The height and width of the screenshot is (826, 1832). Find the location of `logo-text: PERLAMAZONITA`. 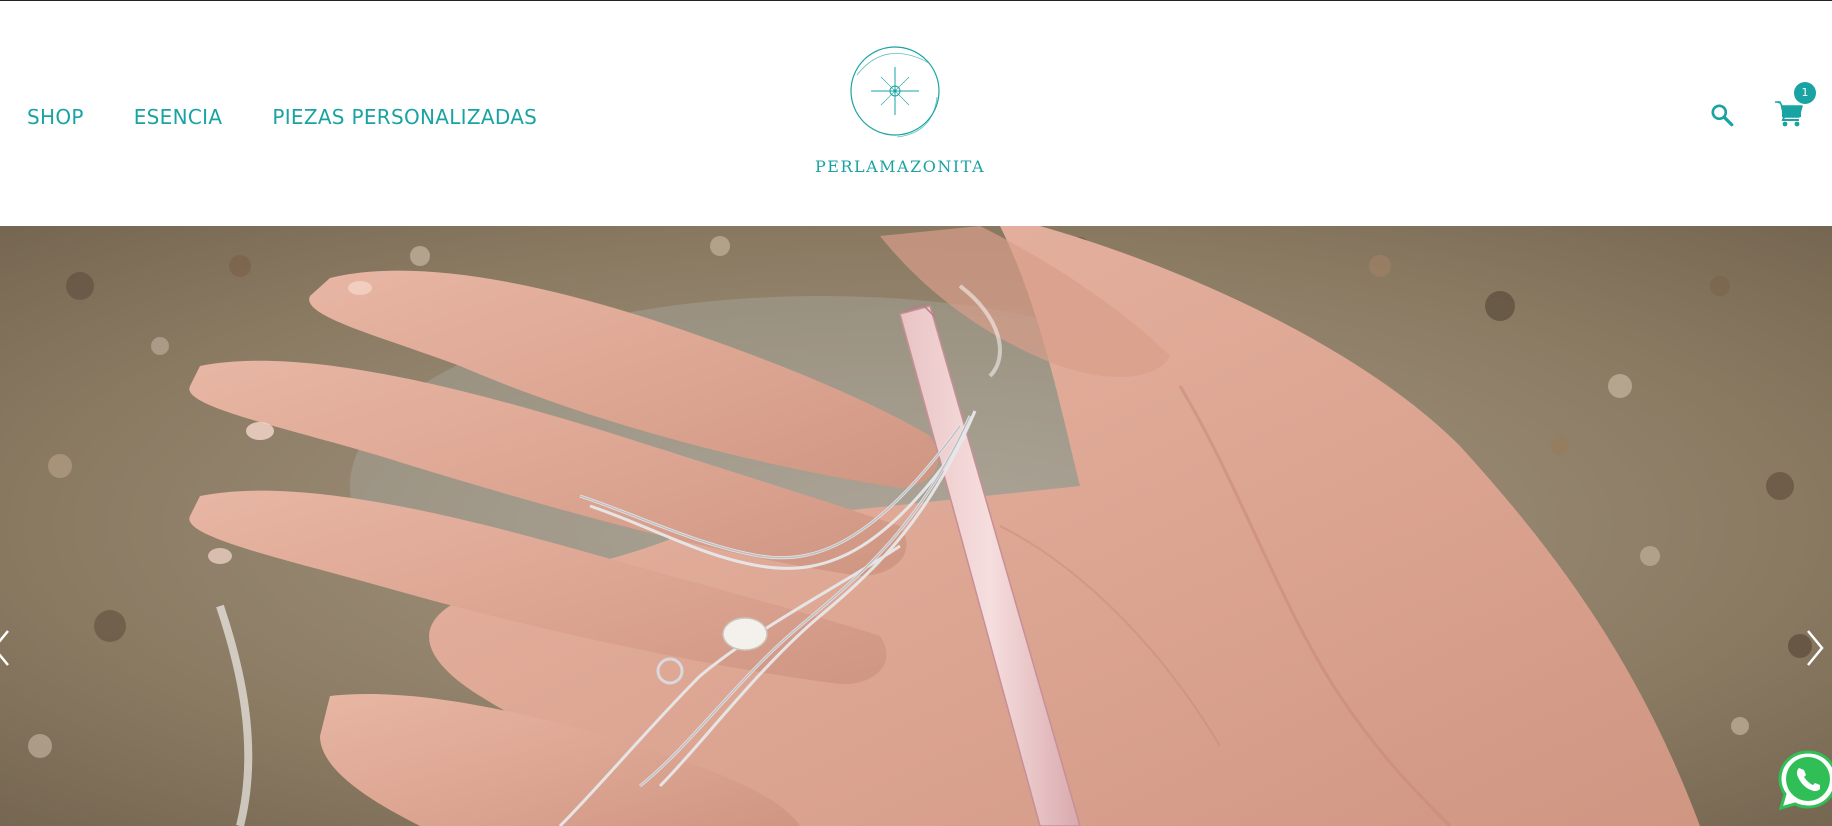

logo-text: PERLAMAZONITA is located at coordinates (900, 166).